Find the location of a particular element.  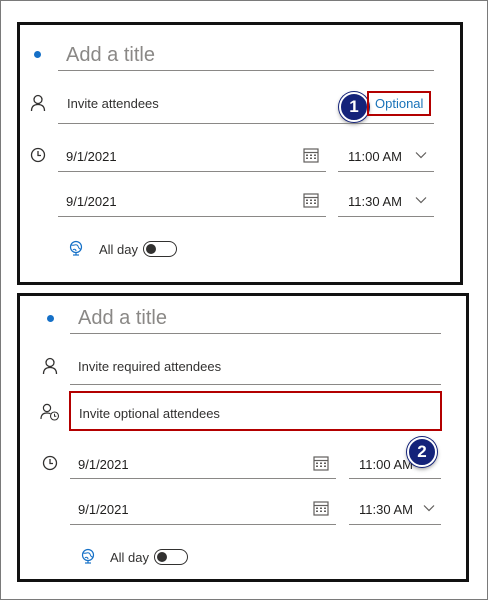

required-underline is located at coordinates (255, 384).